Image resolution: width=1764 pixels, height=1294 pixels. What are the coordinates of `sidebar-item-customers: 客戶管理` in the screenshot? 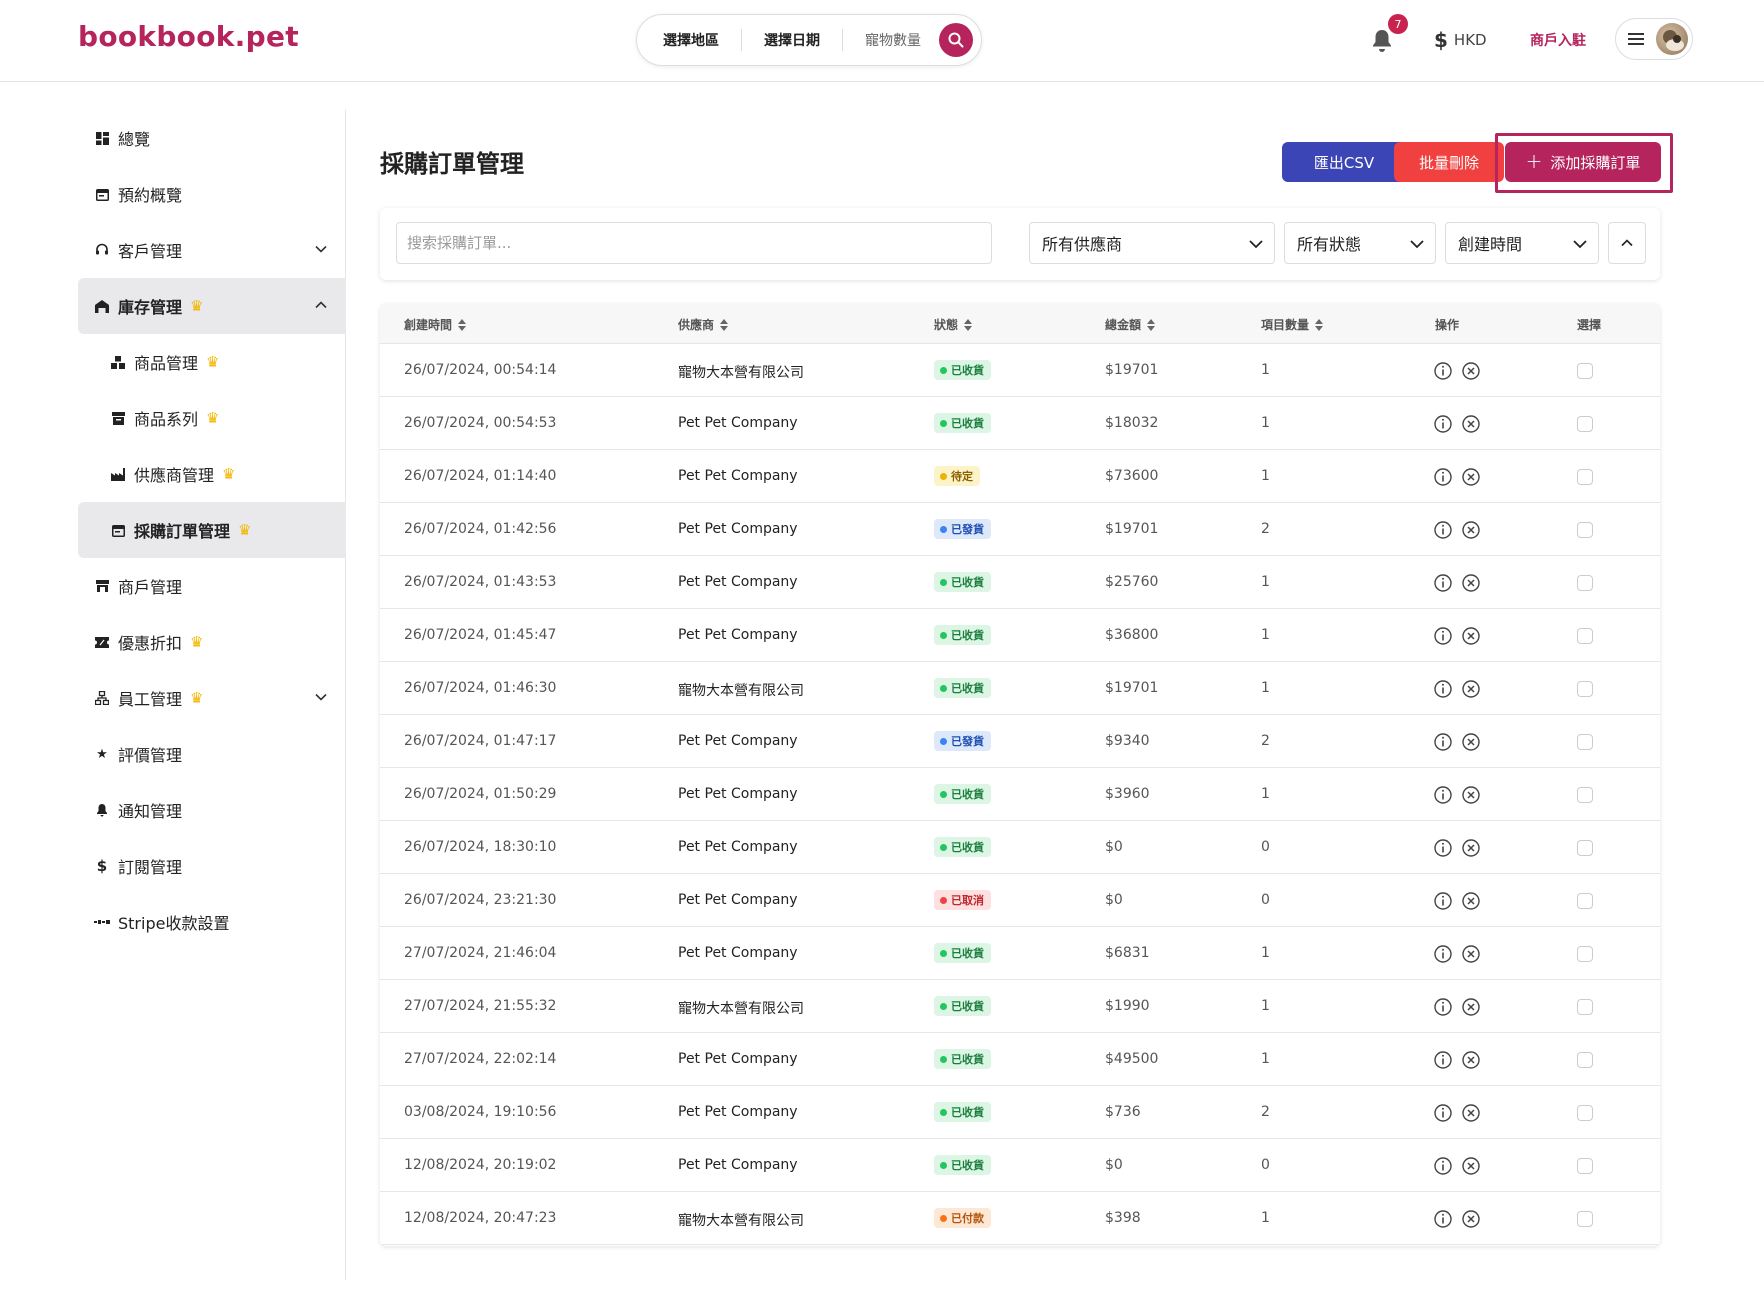 It's located at (212, 250).